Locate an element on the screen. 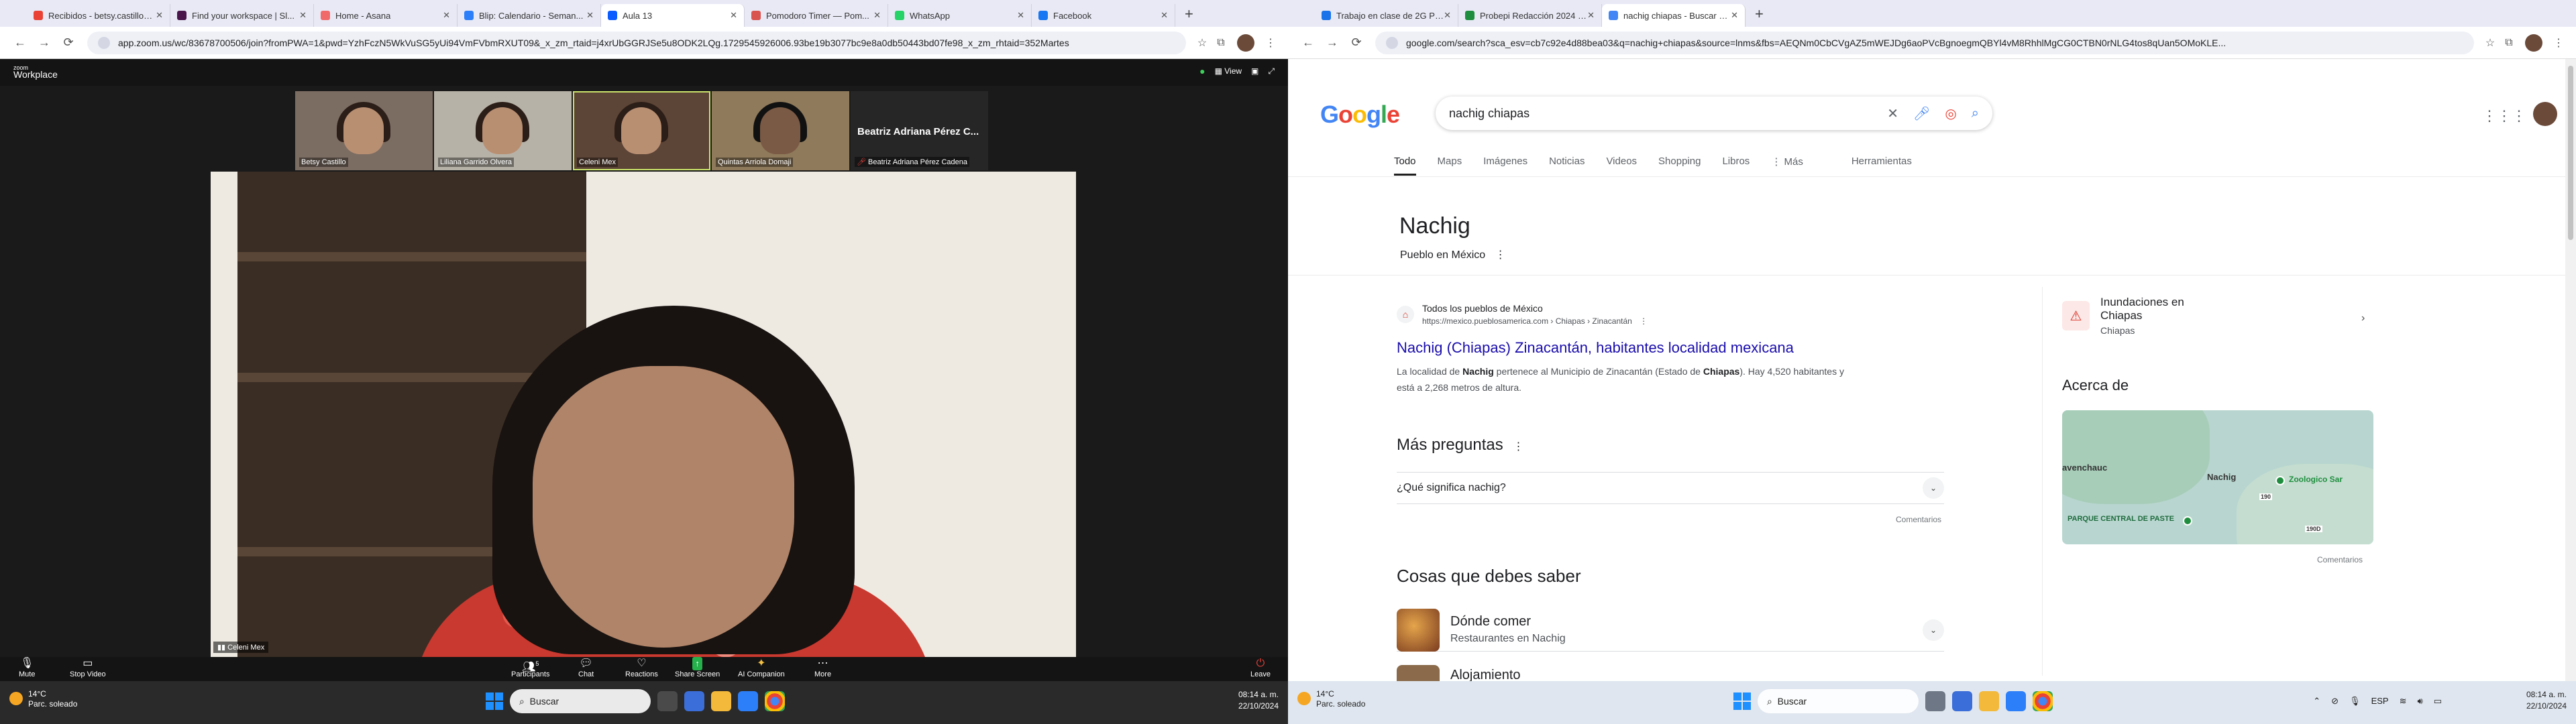 The width and height of the screenshot is (2576, 724). mute-button: 🎙︎ Mute is located at coordinates (27, 667).